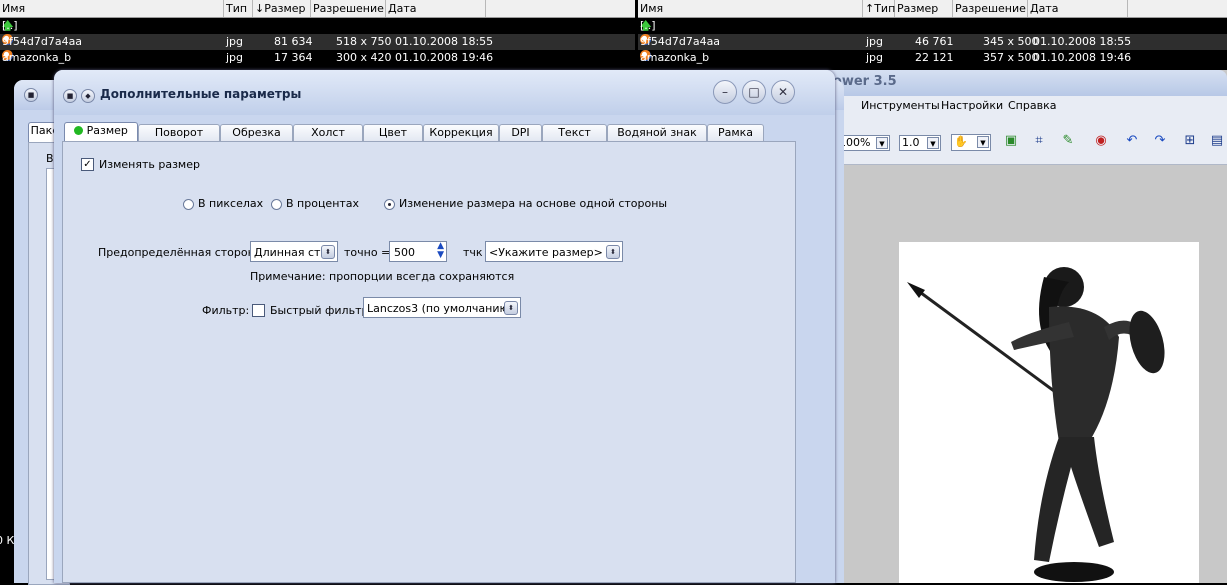 This screenshot has height=585, width=1227. What do you see at coordinates (101, 132) in the screenshot?
I see `tab-size: Размер` at bounding box center [101, 132].